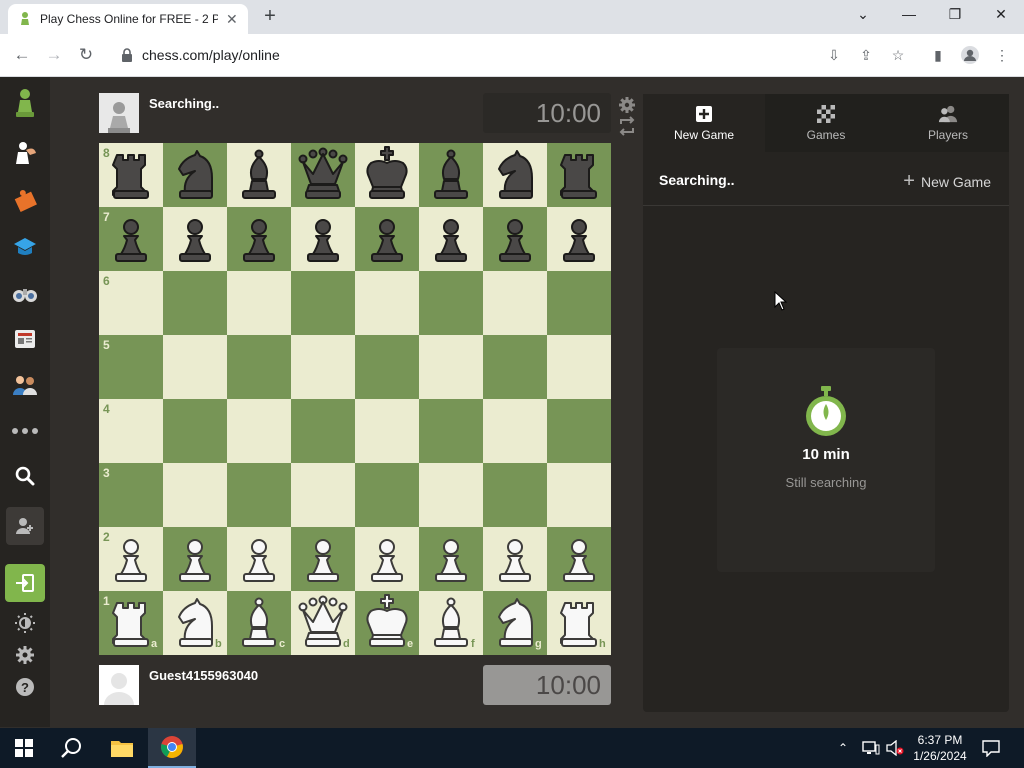 The image size is (1024, 768). Describe the element at coordinates (25, 103) in the screenshot. I see `chess-logo-icon` at that location.